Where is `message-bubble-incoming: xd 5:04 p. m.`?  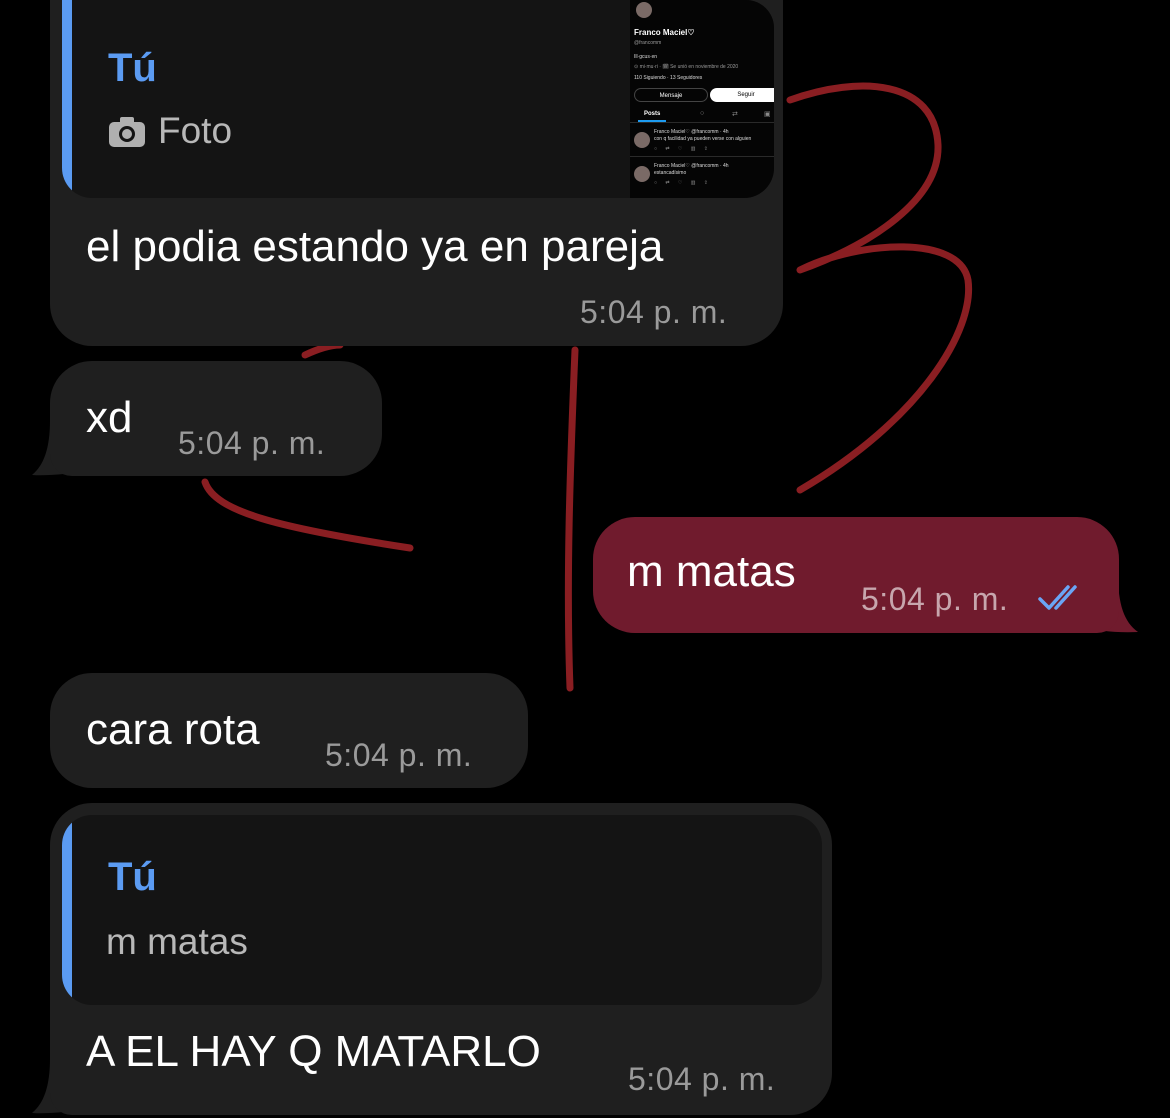 message-bubble-incoming: xd 5:04 p. m. is located at coordinates (216, 418).